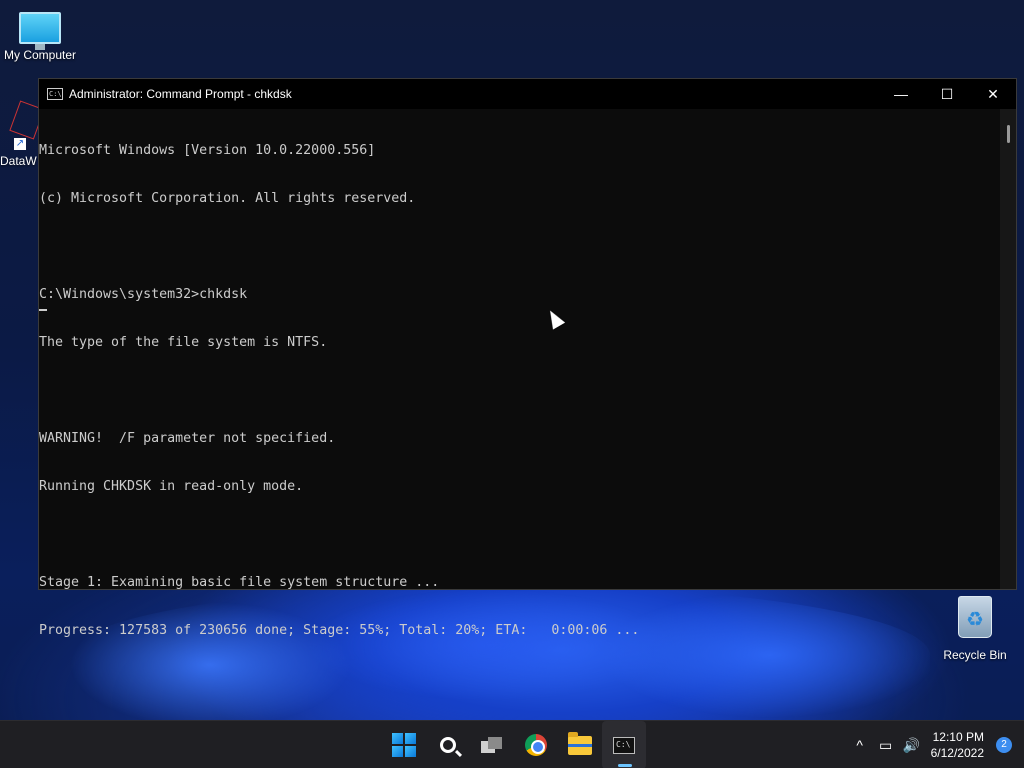 This screenshot has height=768, width=1024. What do you see at coordinates (1008, 349) in the screenshot?
I see `vertical-scrollbar` at bounding box center [1008, 349].